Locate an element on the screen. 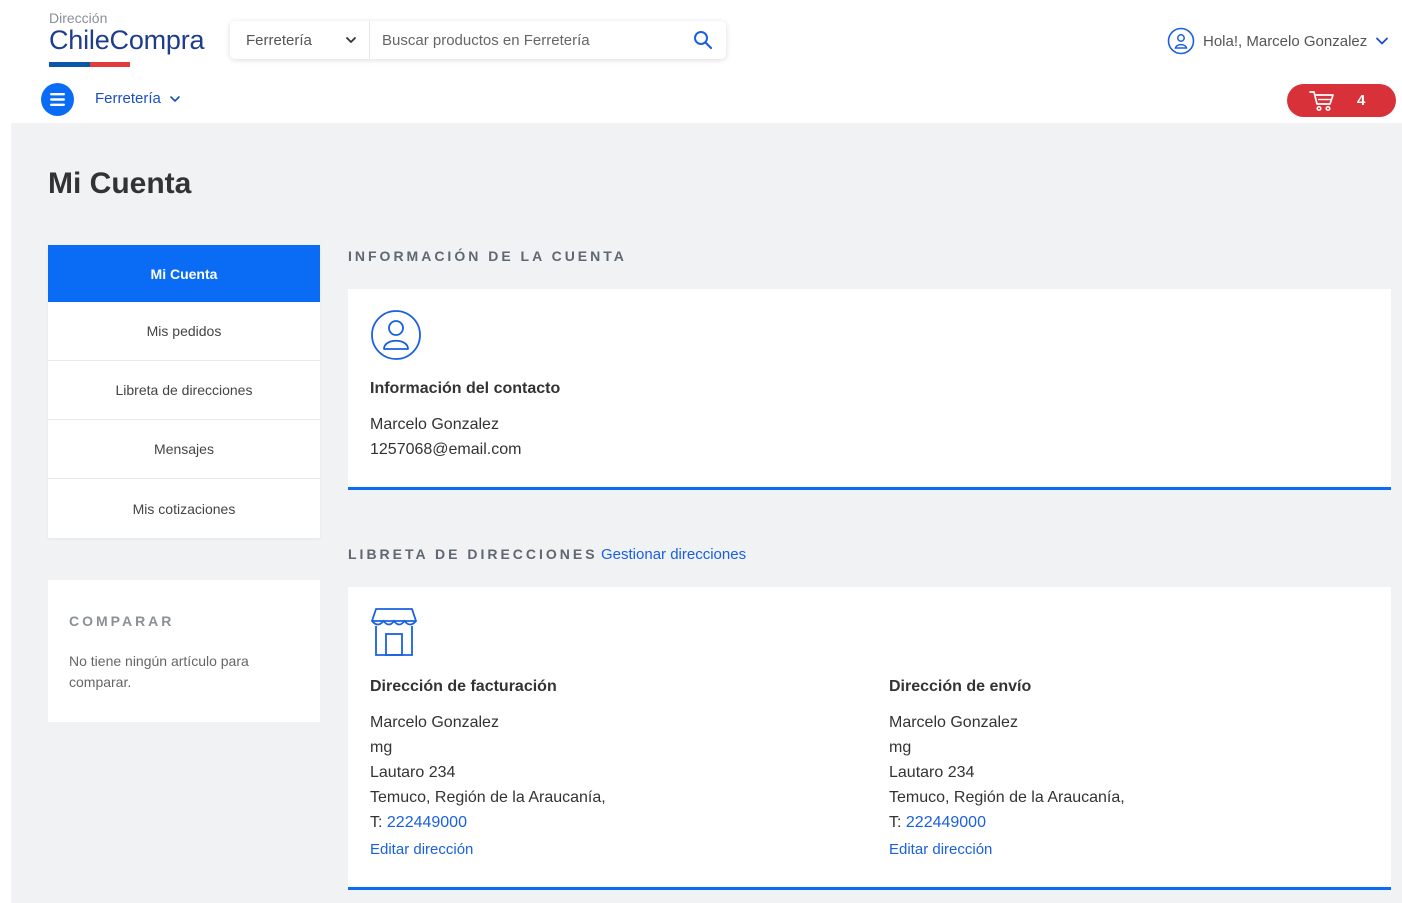 This screenshot has width=1402, height=903. billing-edit-address-link: Editar dirección is located at coordinates (488, 849).